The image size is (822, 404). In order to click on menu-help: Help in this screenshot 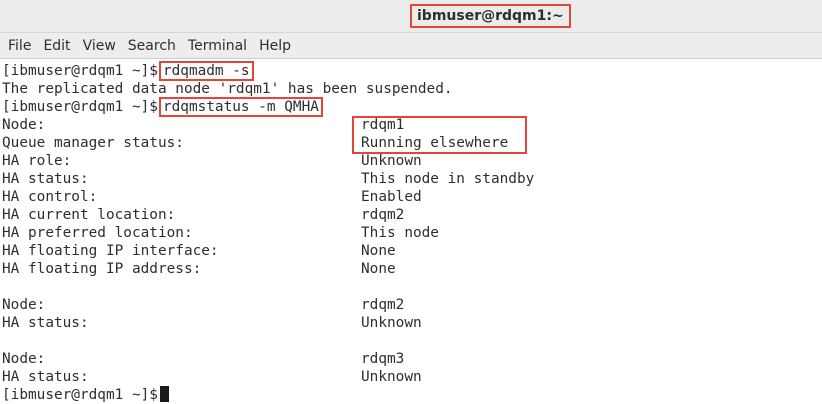, I will do `click(275, 46)`.